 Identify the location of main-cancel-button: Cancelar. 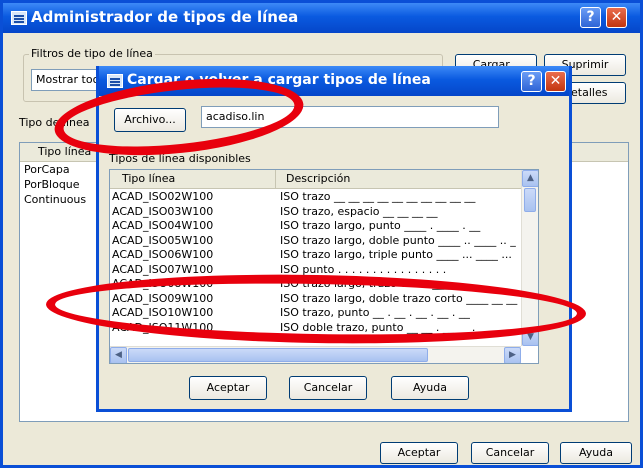
(510, 453).